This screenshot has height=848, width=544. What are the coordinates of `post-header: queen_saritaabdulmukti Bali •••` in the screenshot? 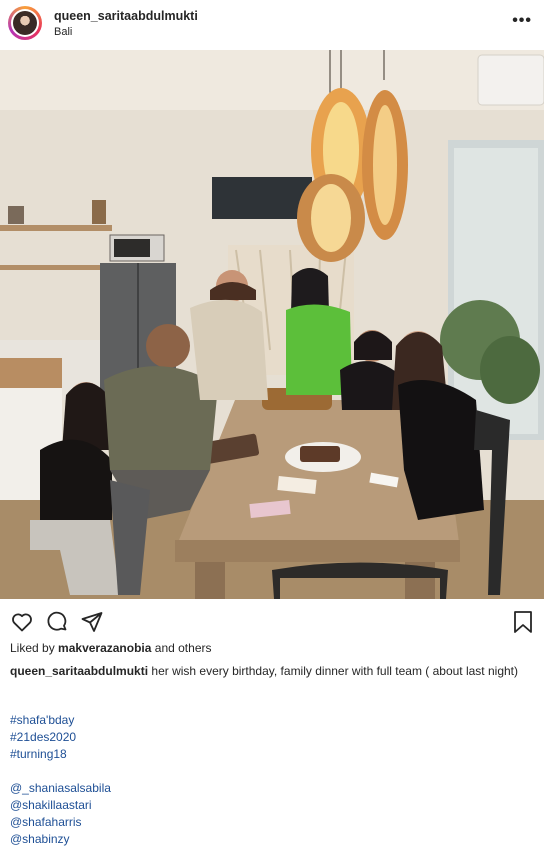 It's located at (272, 24).